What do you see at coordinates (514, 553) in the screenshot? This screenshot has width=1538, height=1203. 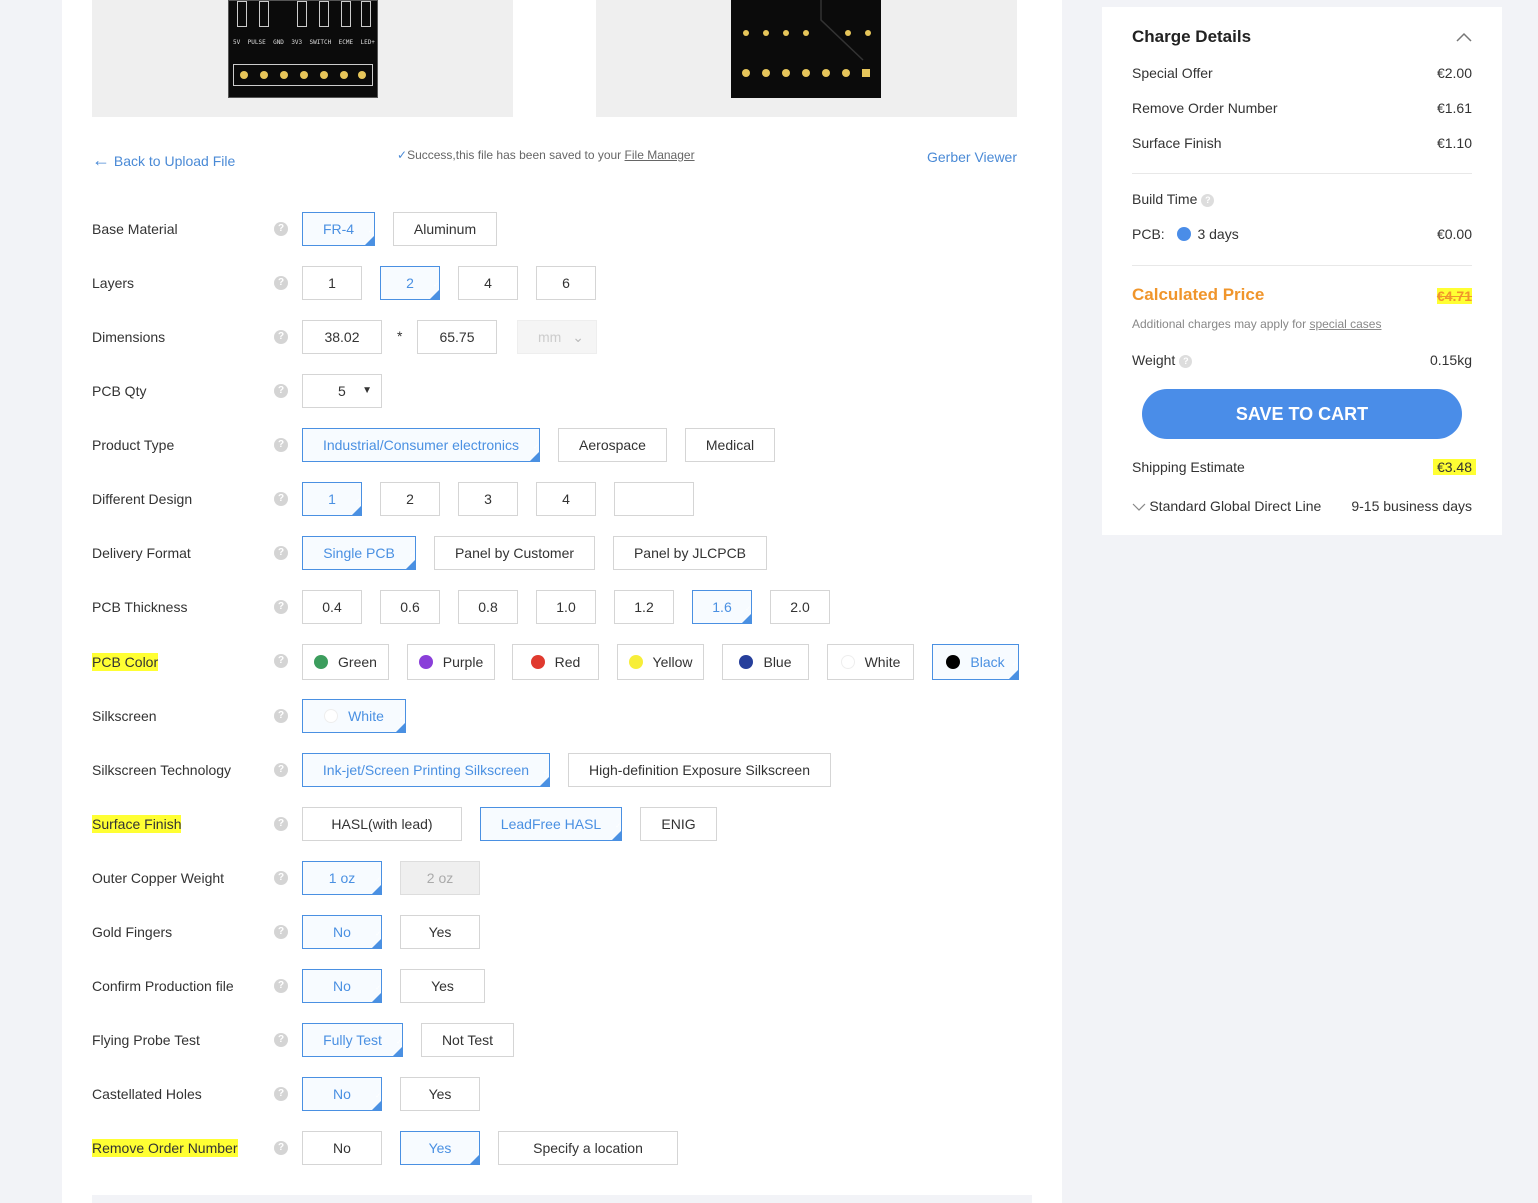 I see `option-panel-by-customer: Panel by Customer` at bounding box center [514, 553].